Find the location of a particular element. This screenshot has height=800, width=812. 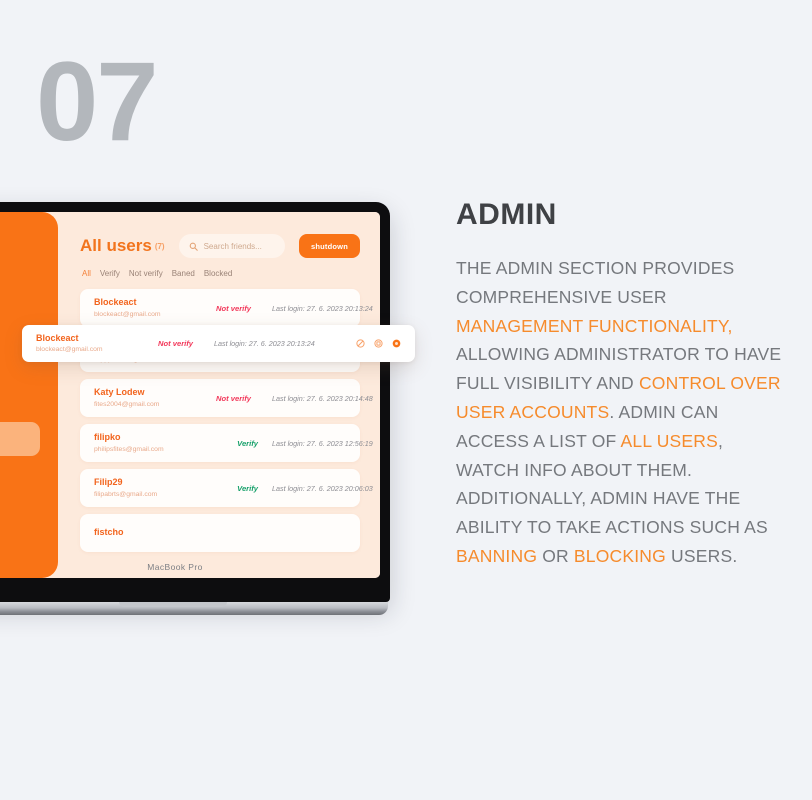

user-identity: Katy Lodew fites2004@gmail.com is located at coordinates (155, 397).